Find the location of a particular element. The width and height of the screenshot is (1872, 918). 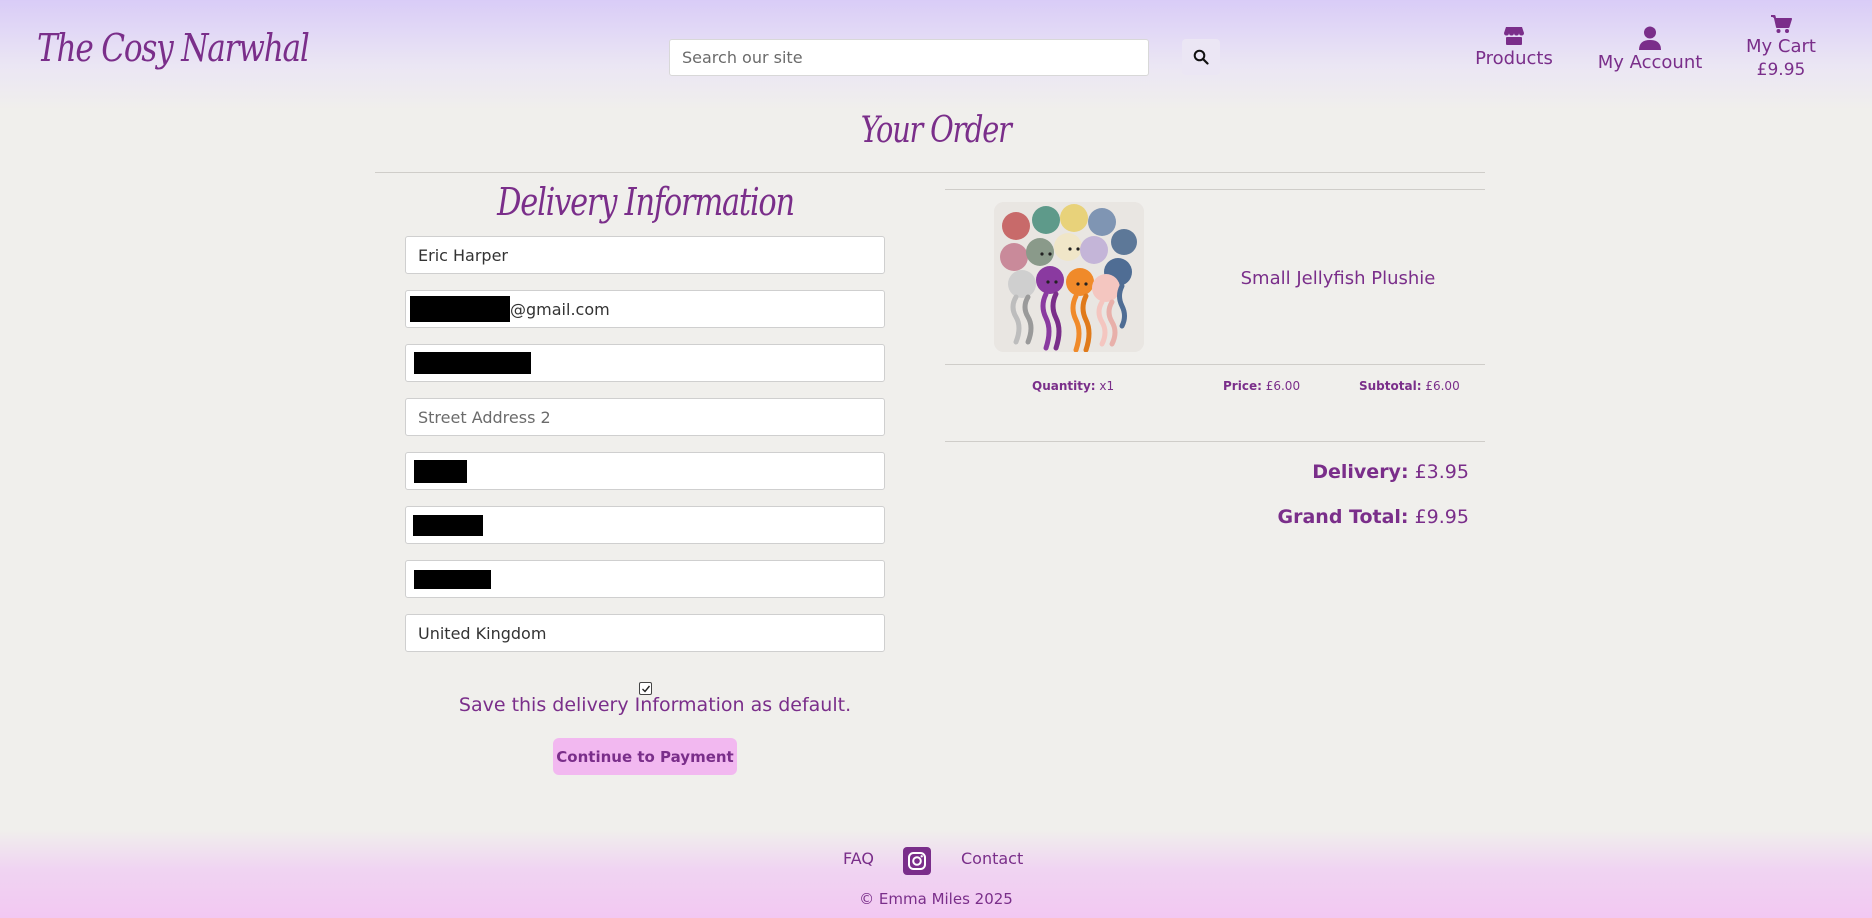

nav-account-label: My Account is located at coordinates (1650, 62).